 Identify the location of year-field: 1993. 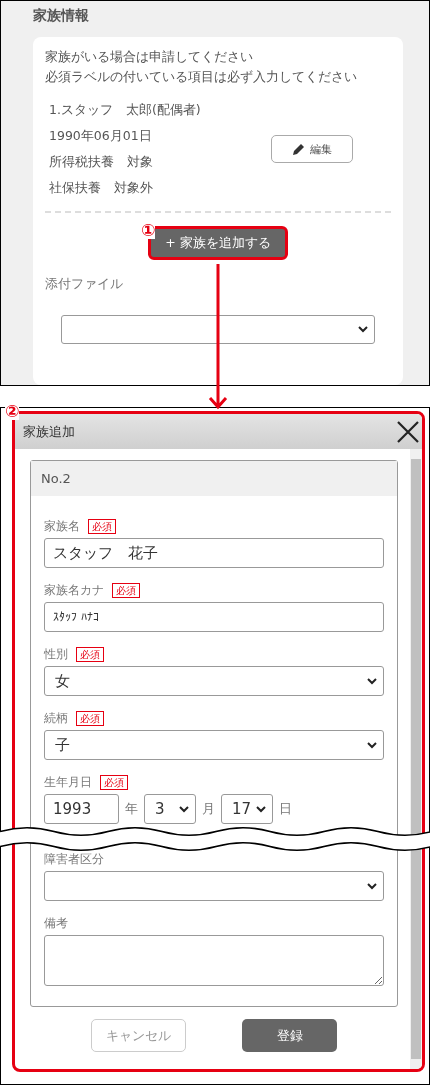
(81, 809).